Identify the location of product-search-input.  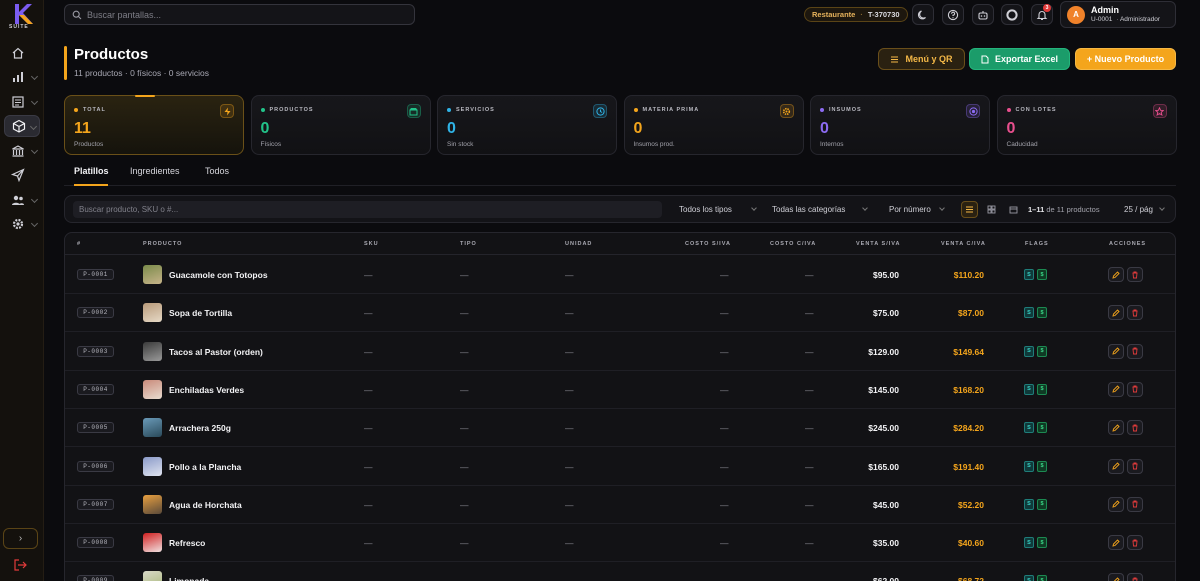
(364, 209).